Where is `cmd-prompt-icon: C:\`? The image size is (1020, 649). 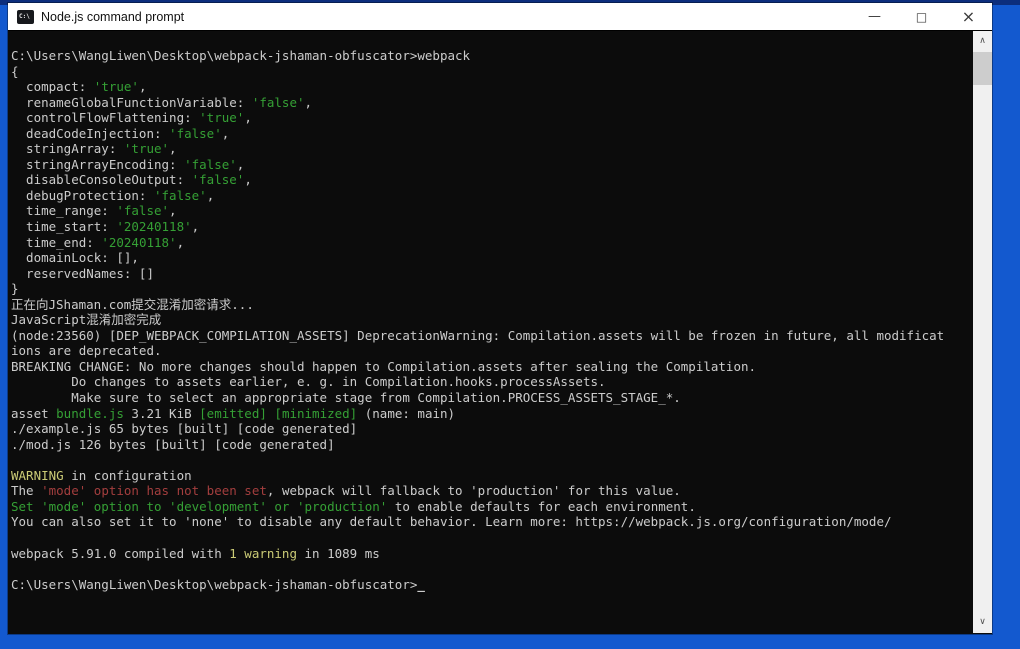
cmd-prompt-icon: C:\ is located at coordinates (25, 16).